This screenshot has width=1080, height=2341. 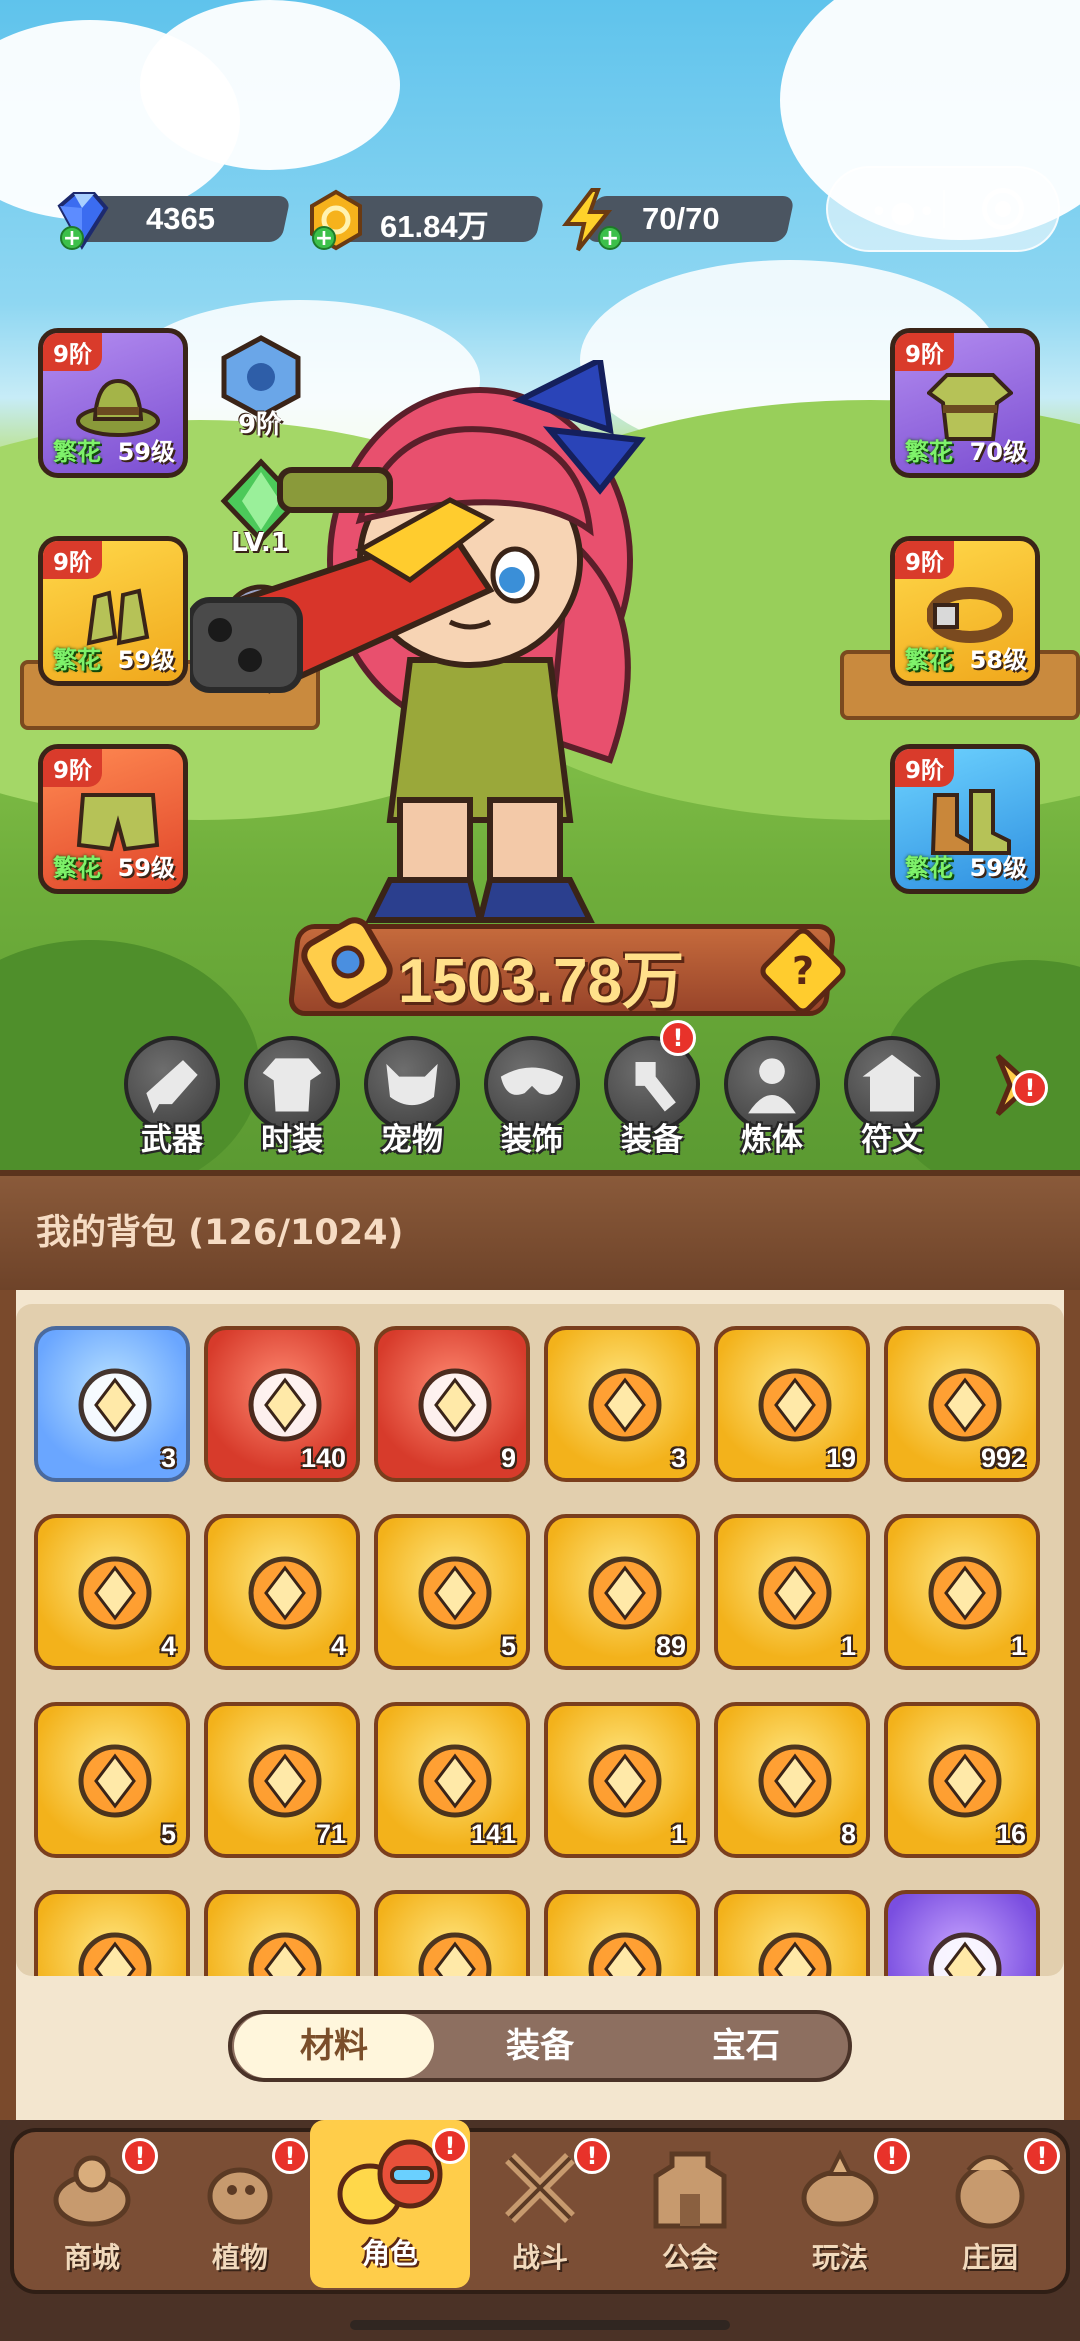 What do you see at coordinates (172, 1140) in the screenshot?
I see `menu-label: 武器` at bounding box center [172, 1140].